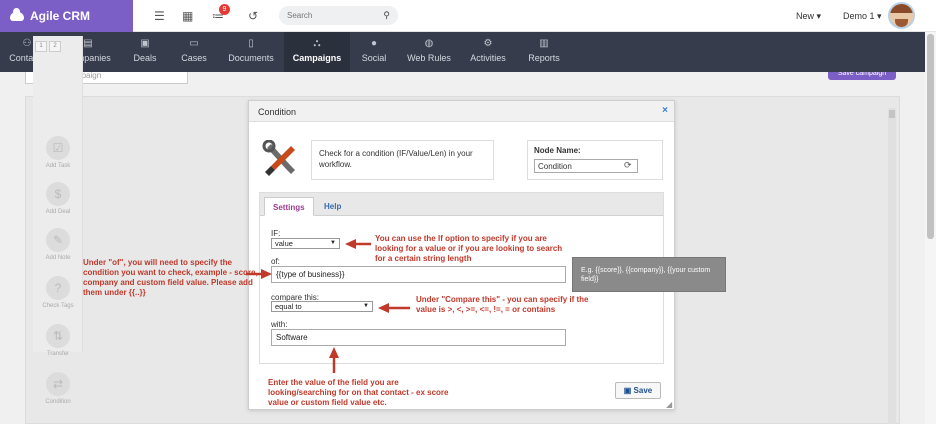 The width and height of the screenshot is (936, 424). Describe the element at coordinates (58, 194) in the screenshot. I see `dollar-icon: $` at that location.